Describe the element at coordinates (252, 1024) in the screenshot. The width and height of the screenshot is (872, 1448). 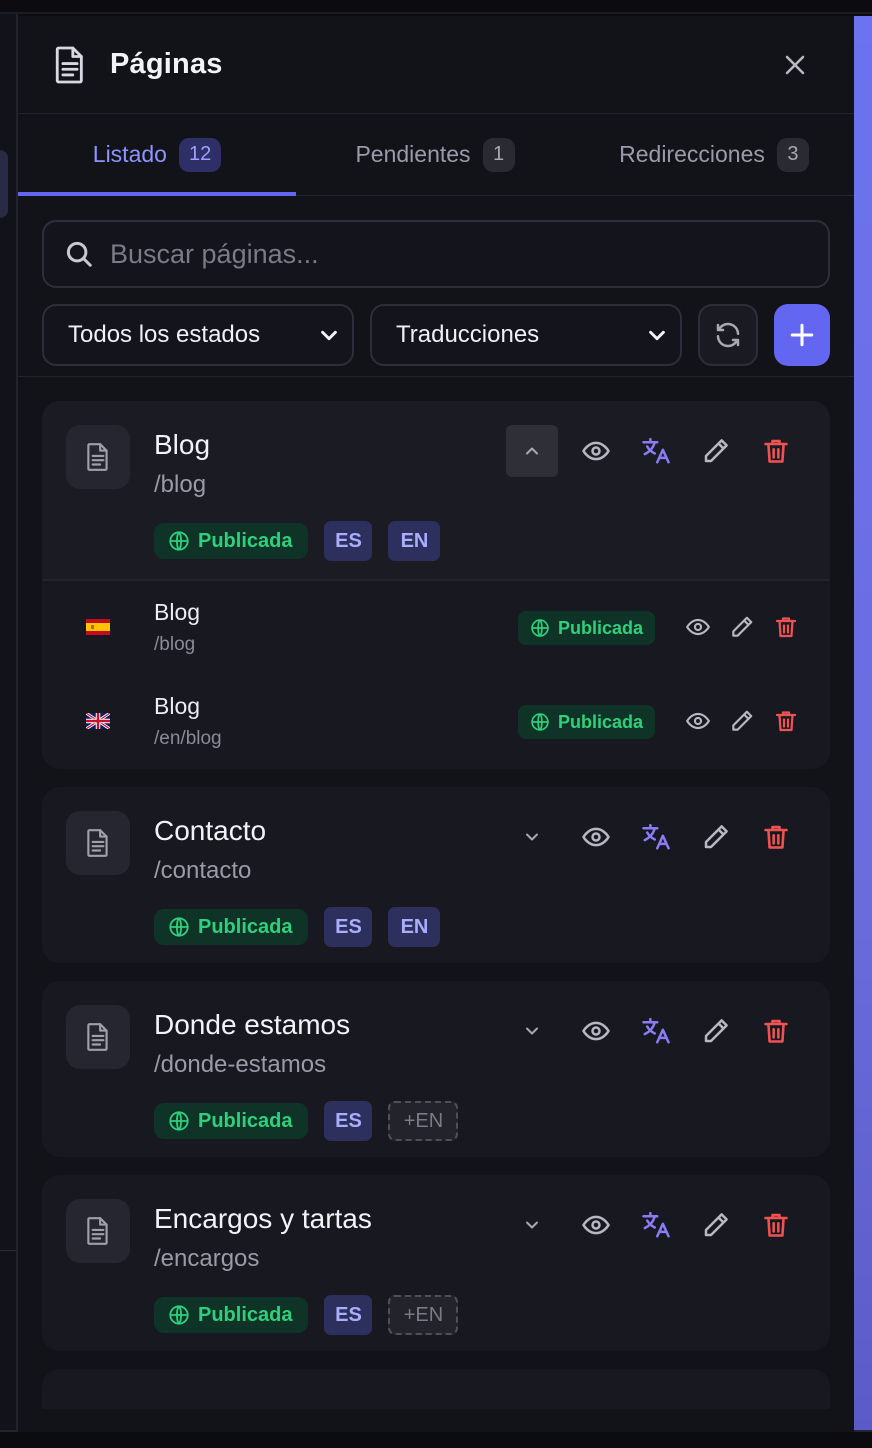
I see `page-name: Donde estamos` at that location.